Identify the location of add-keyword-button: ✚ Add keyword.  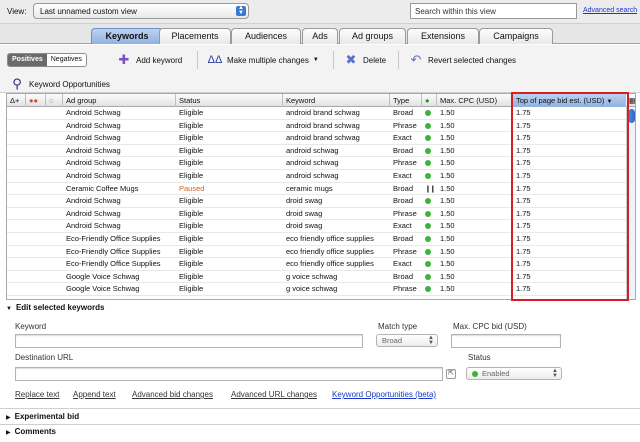
(149, 60).